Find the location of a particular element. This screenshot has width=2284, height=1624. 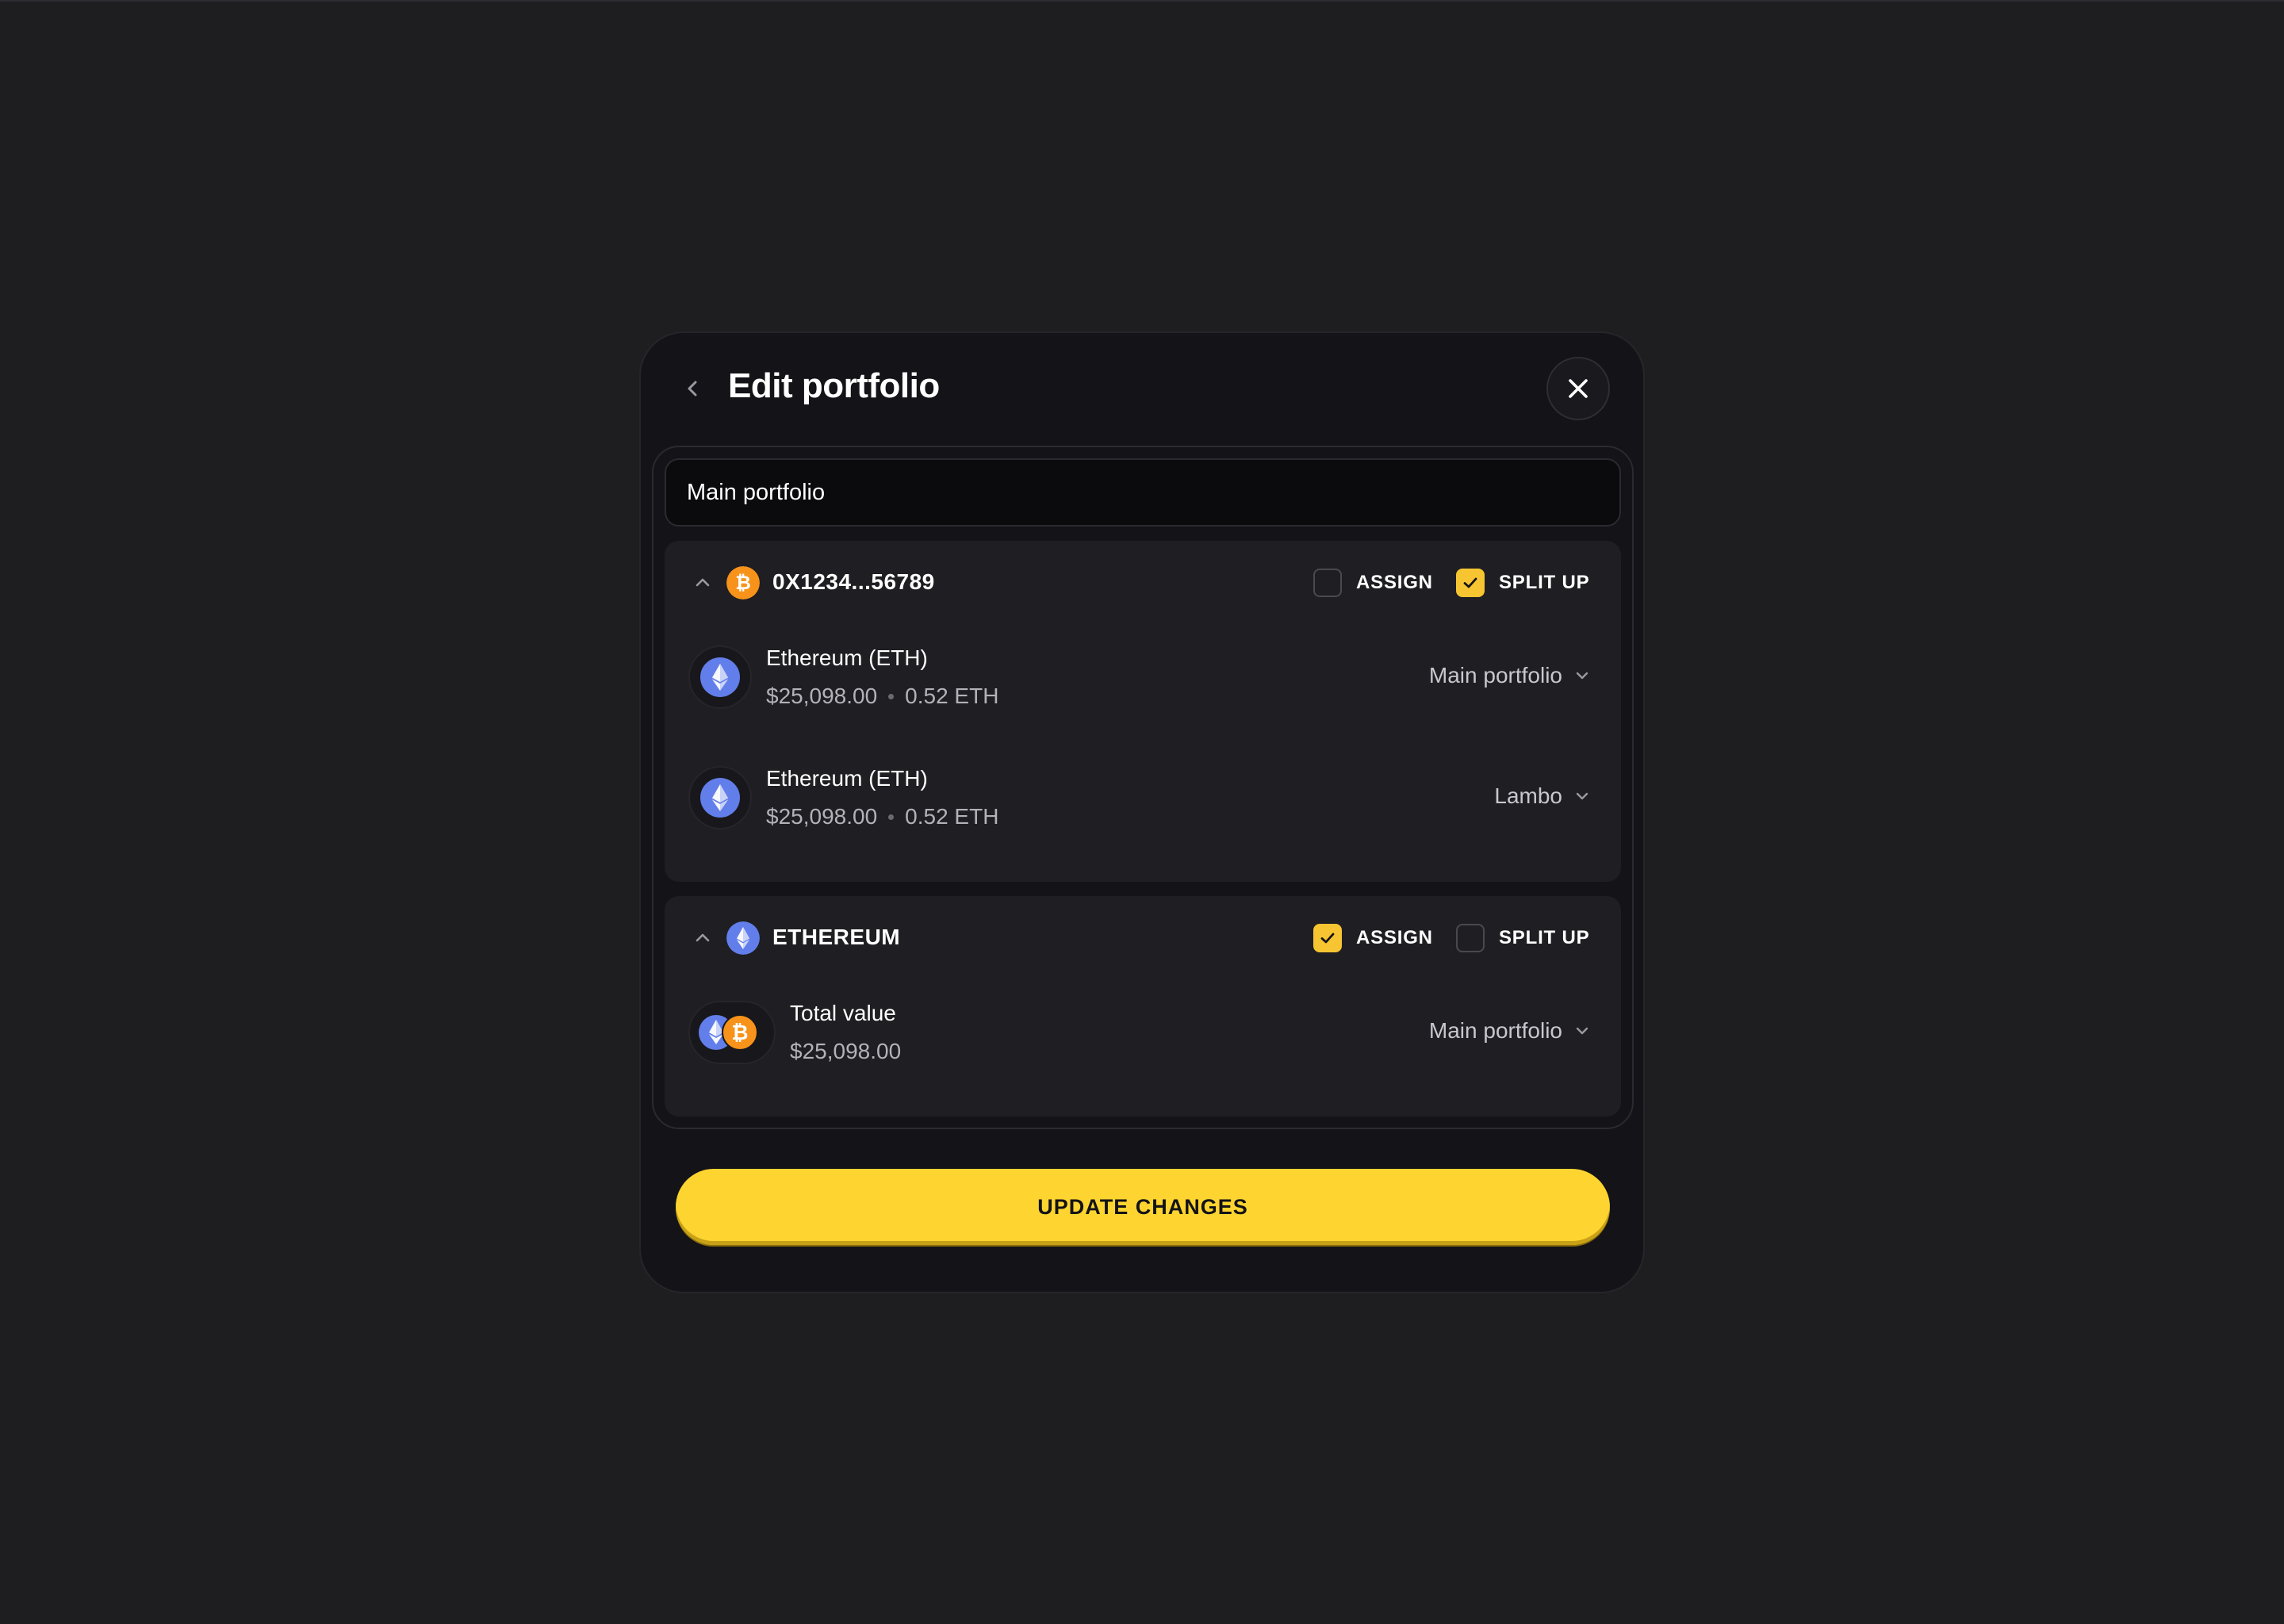

back-button is located at coordinates (693, 388).